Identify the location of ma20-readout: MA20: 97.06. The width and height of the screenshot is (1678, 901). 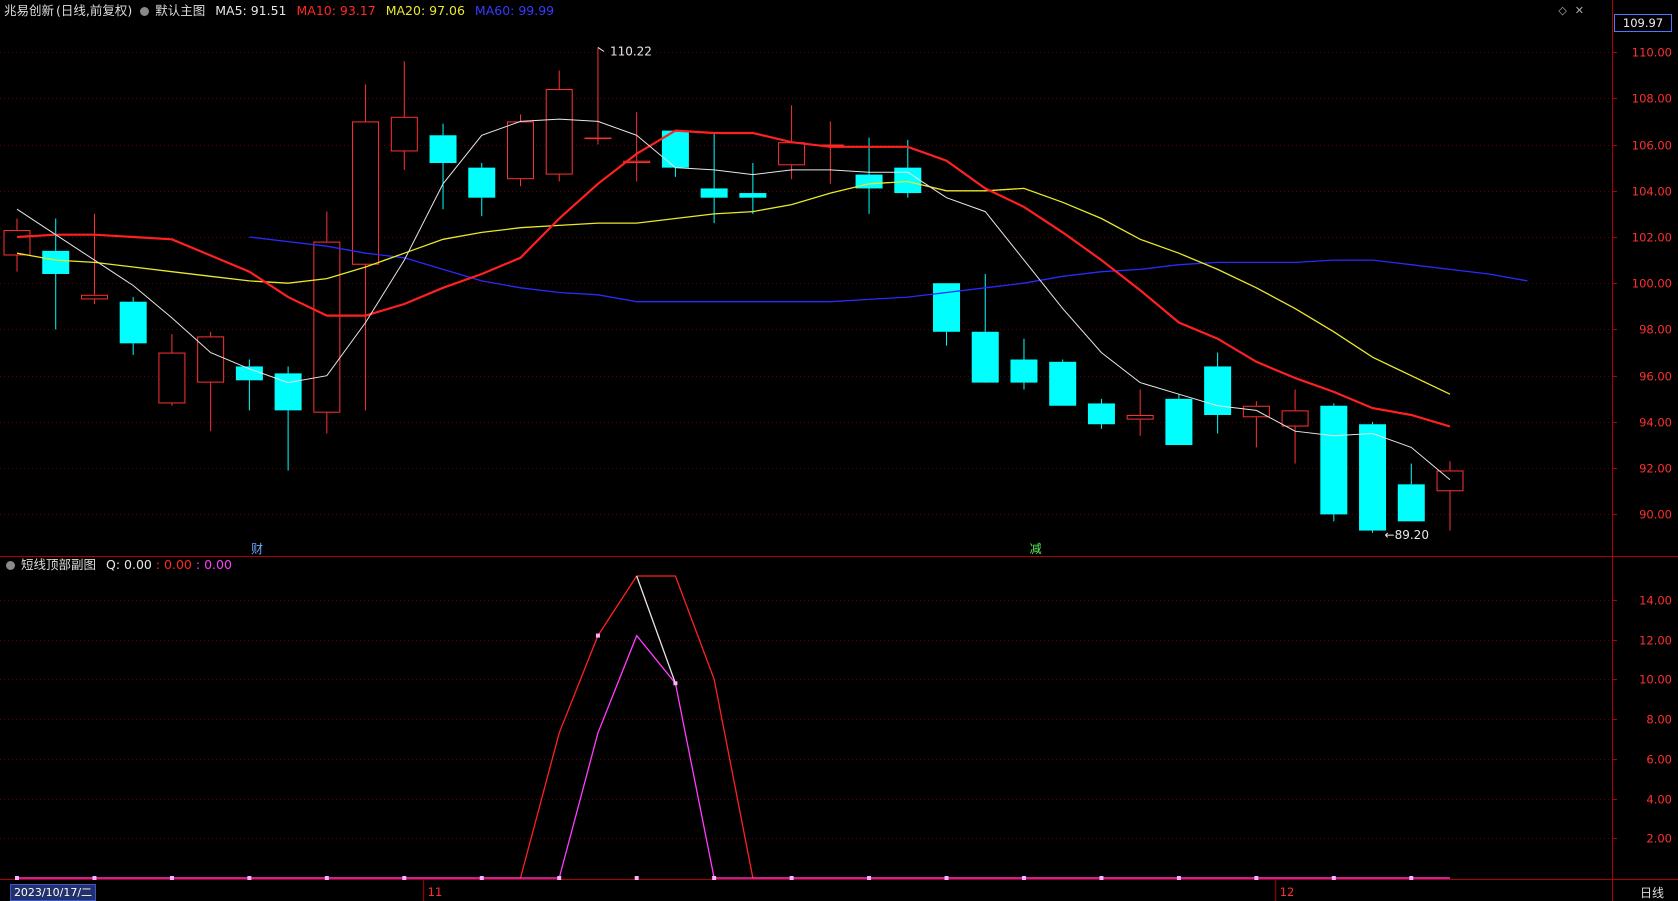
(425, 10).